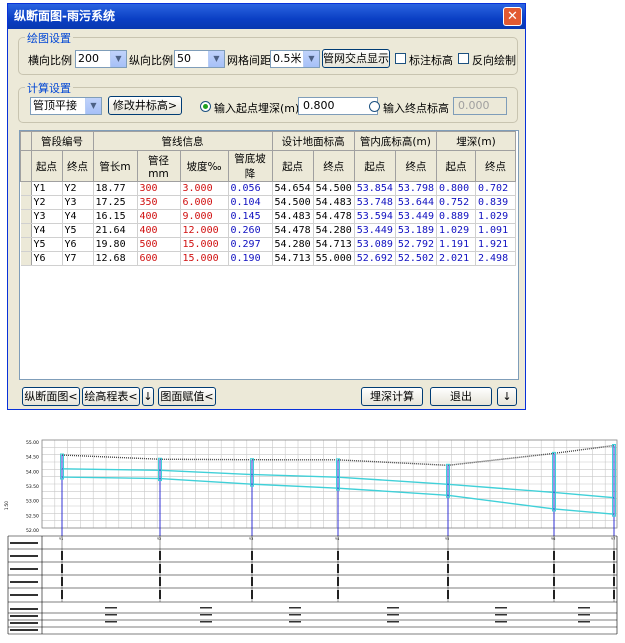 This screenshot has height=643, width=625. I want to click on table-cell: 0.889, so click(456, 216).